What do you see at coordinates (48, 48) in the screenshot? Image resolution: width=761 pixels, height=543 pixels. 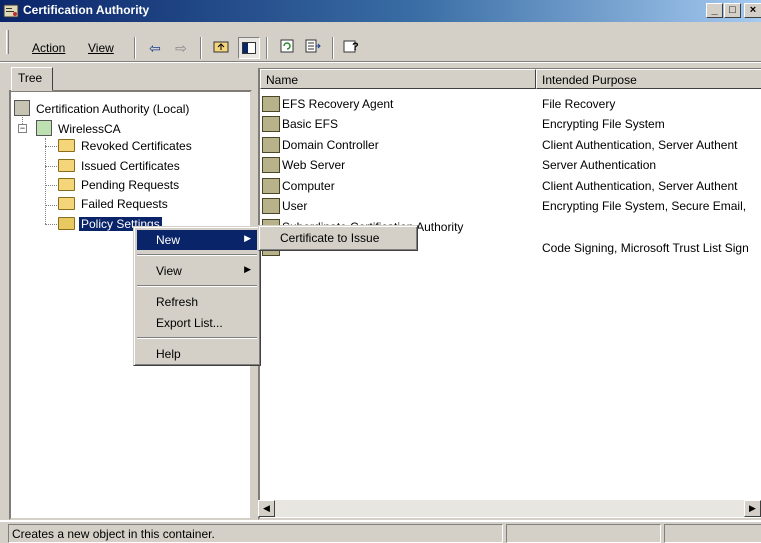 I see `menu-action: Action` at bounding box center [48, 48].